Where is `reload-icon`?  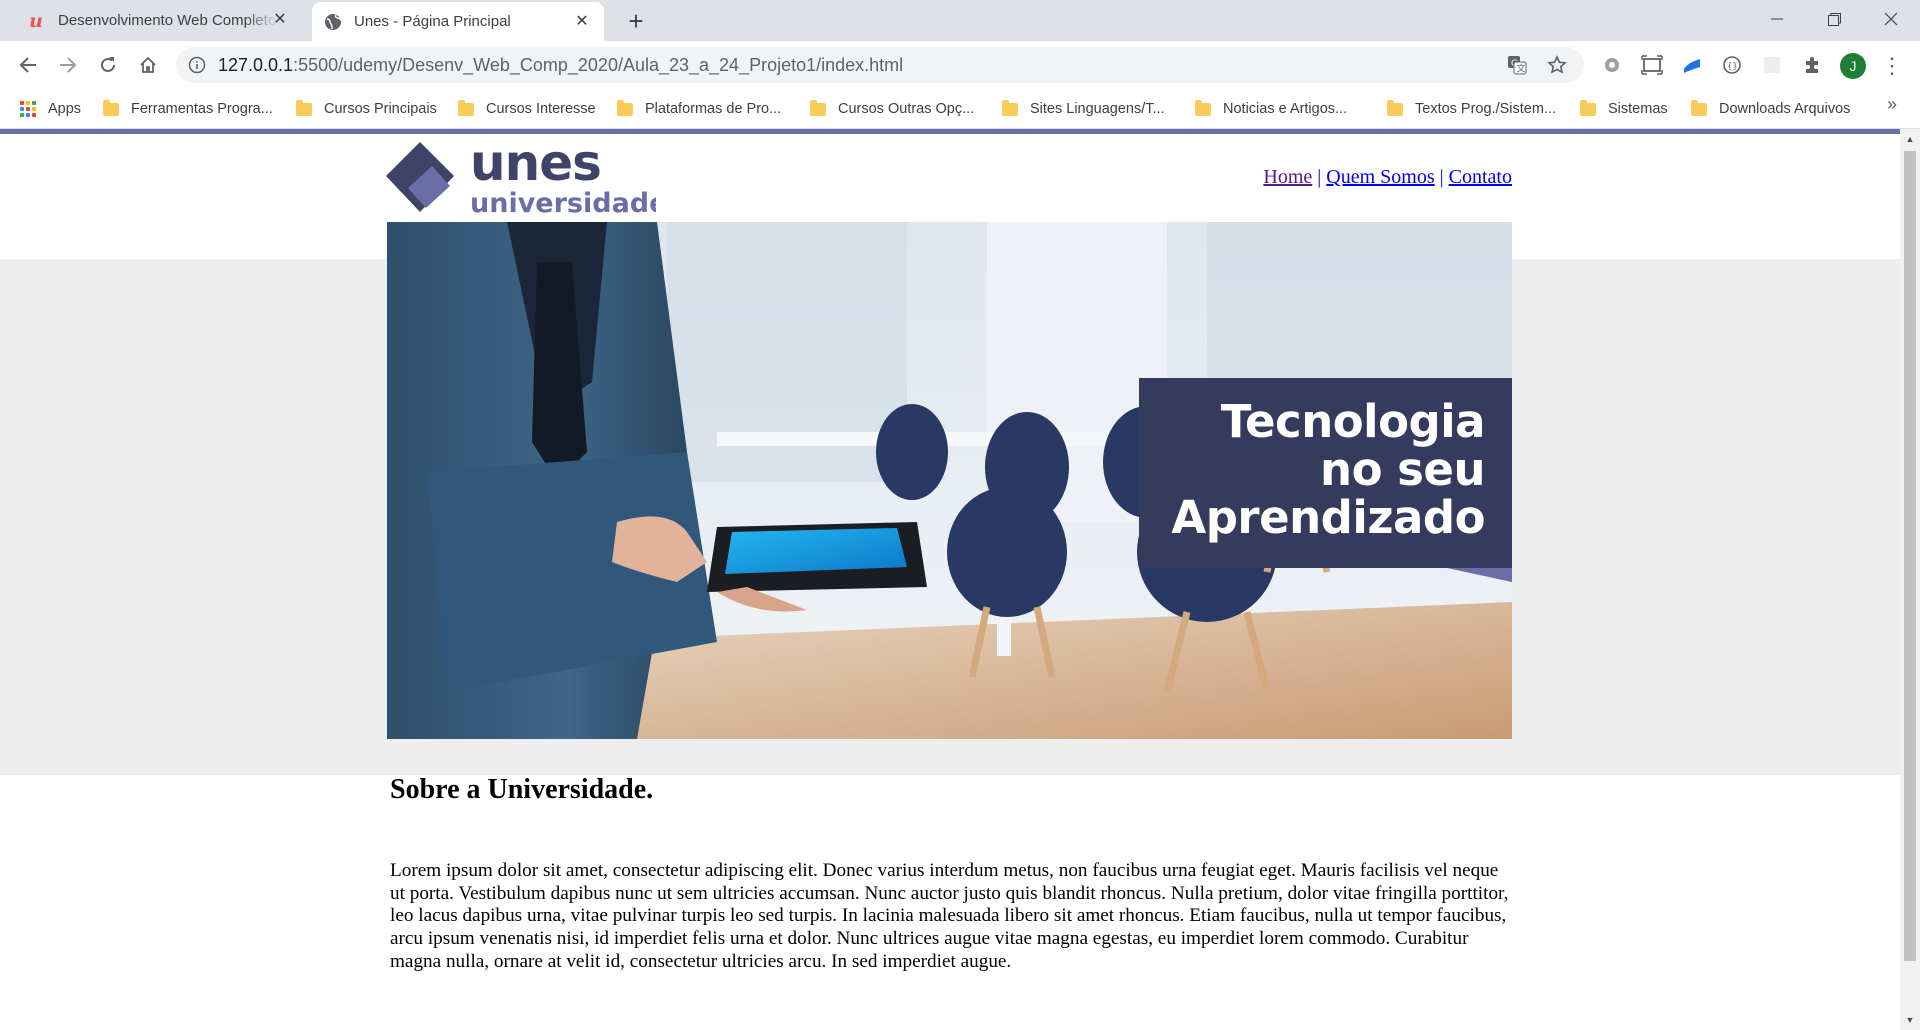 reload-icon is located at coordinates (108, 64).